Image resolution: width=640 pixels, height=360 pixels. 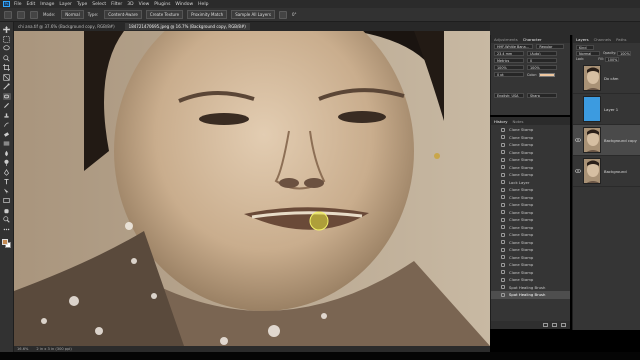 I want to click on type-tool-icon, so click(x=7, y=181).